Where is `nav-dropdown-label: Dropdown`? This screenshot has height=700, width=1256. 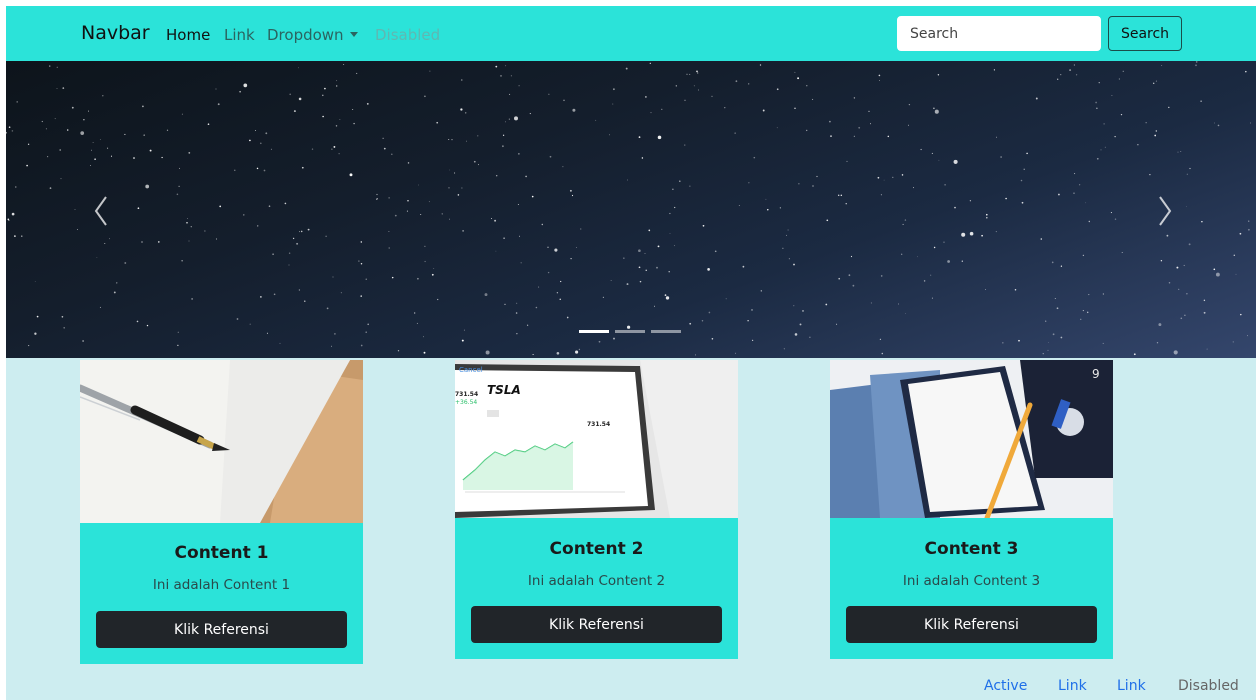
nav-dropdown-label: Dropdown is located at coordinates (305, 35).